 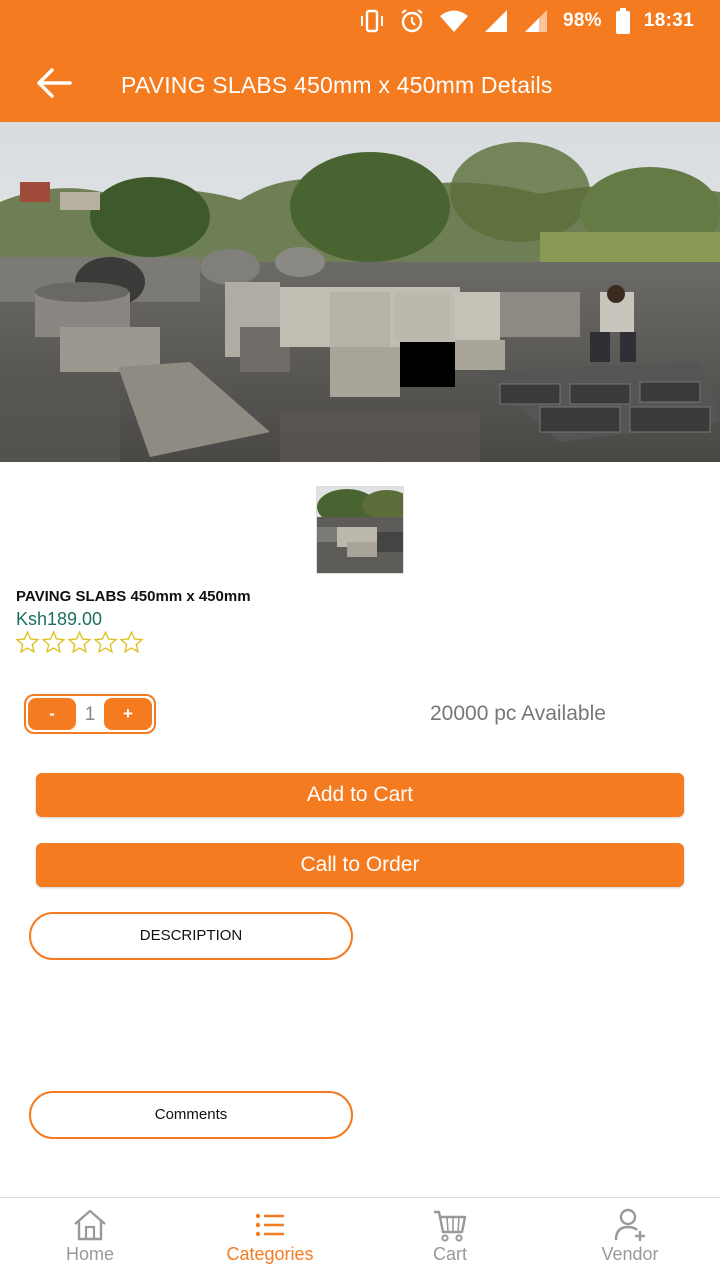 I want to click on product-thumbnail, so click(x=360, y=530).